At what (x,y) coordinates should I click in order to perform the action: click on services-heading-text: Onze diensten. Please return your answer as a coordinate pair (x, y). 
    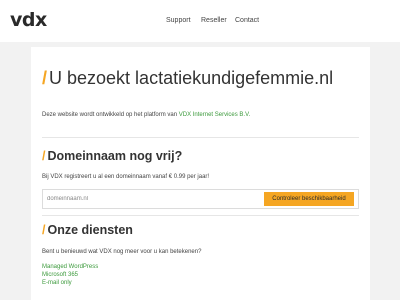
    Looking at the image, I should click on (90, 230).